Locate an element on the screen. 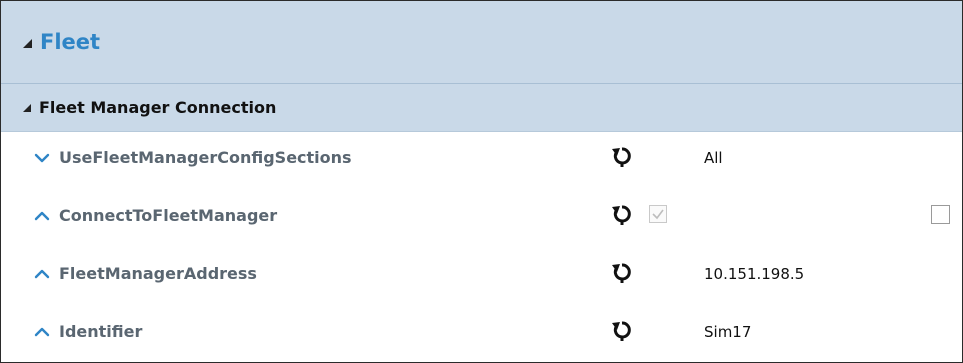 Image resolution: width=963 pixels, height=363 pixels. checkmark-icon is located at coordinates (658, 214).